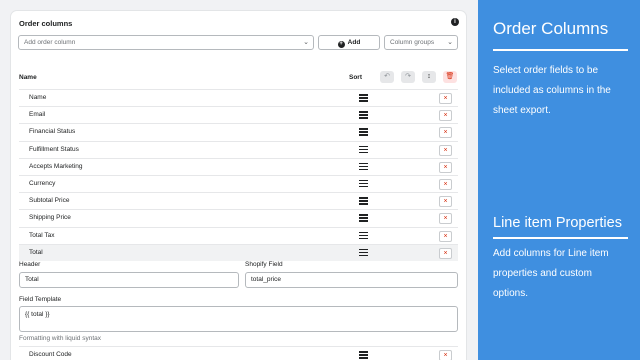 The height and width of the screenshot is (360, 640). What do you see at coordinates (355, 77) in the screenshot?
I see `column-header-sort: Sort` at bounding box center [355, 77].